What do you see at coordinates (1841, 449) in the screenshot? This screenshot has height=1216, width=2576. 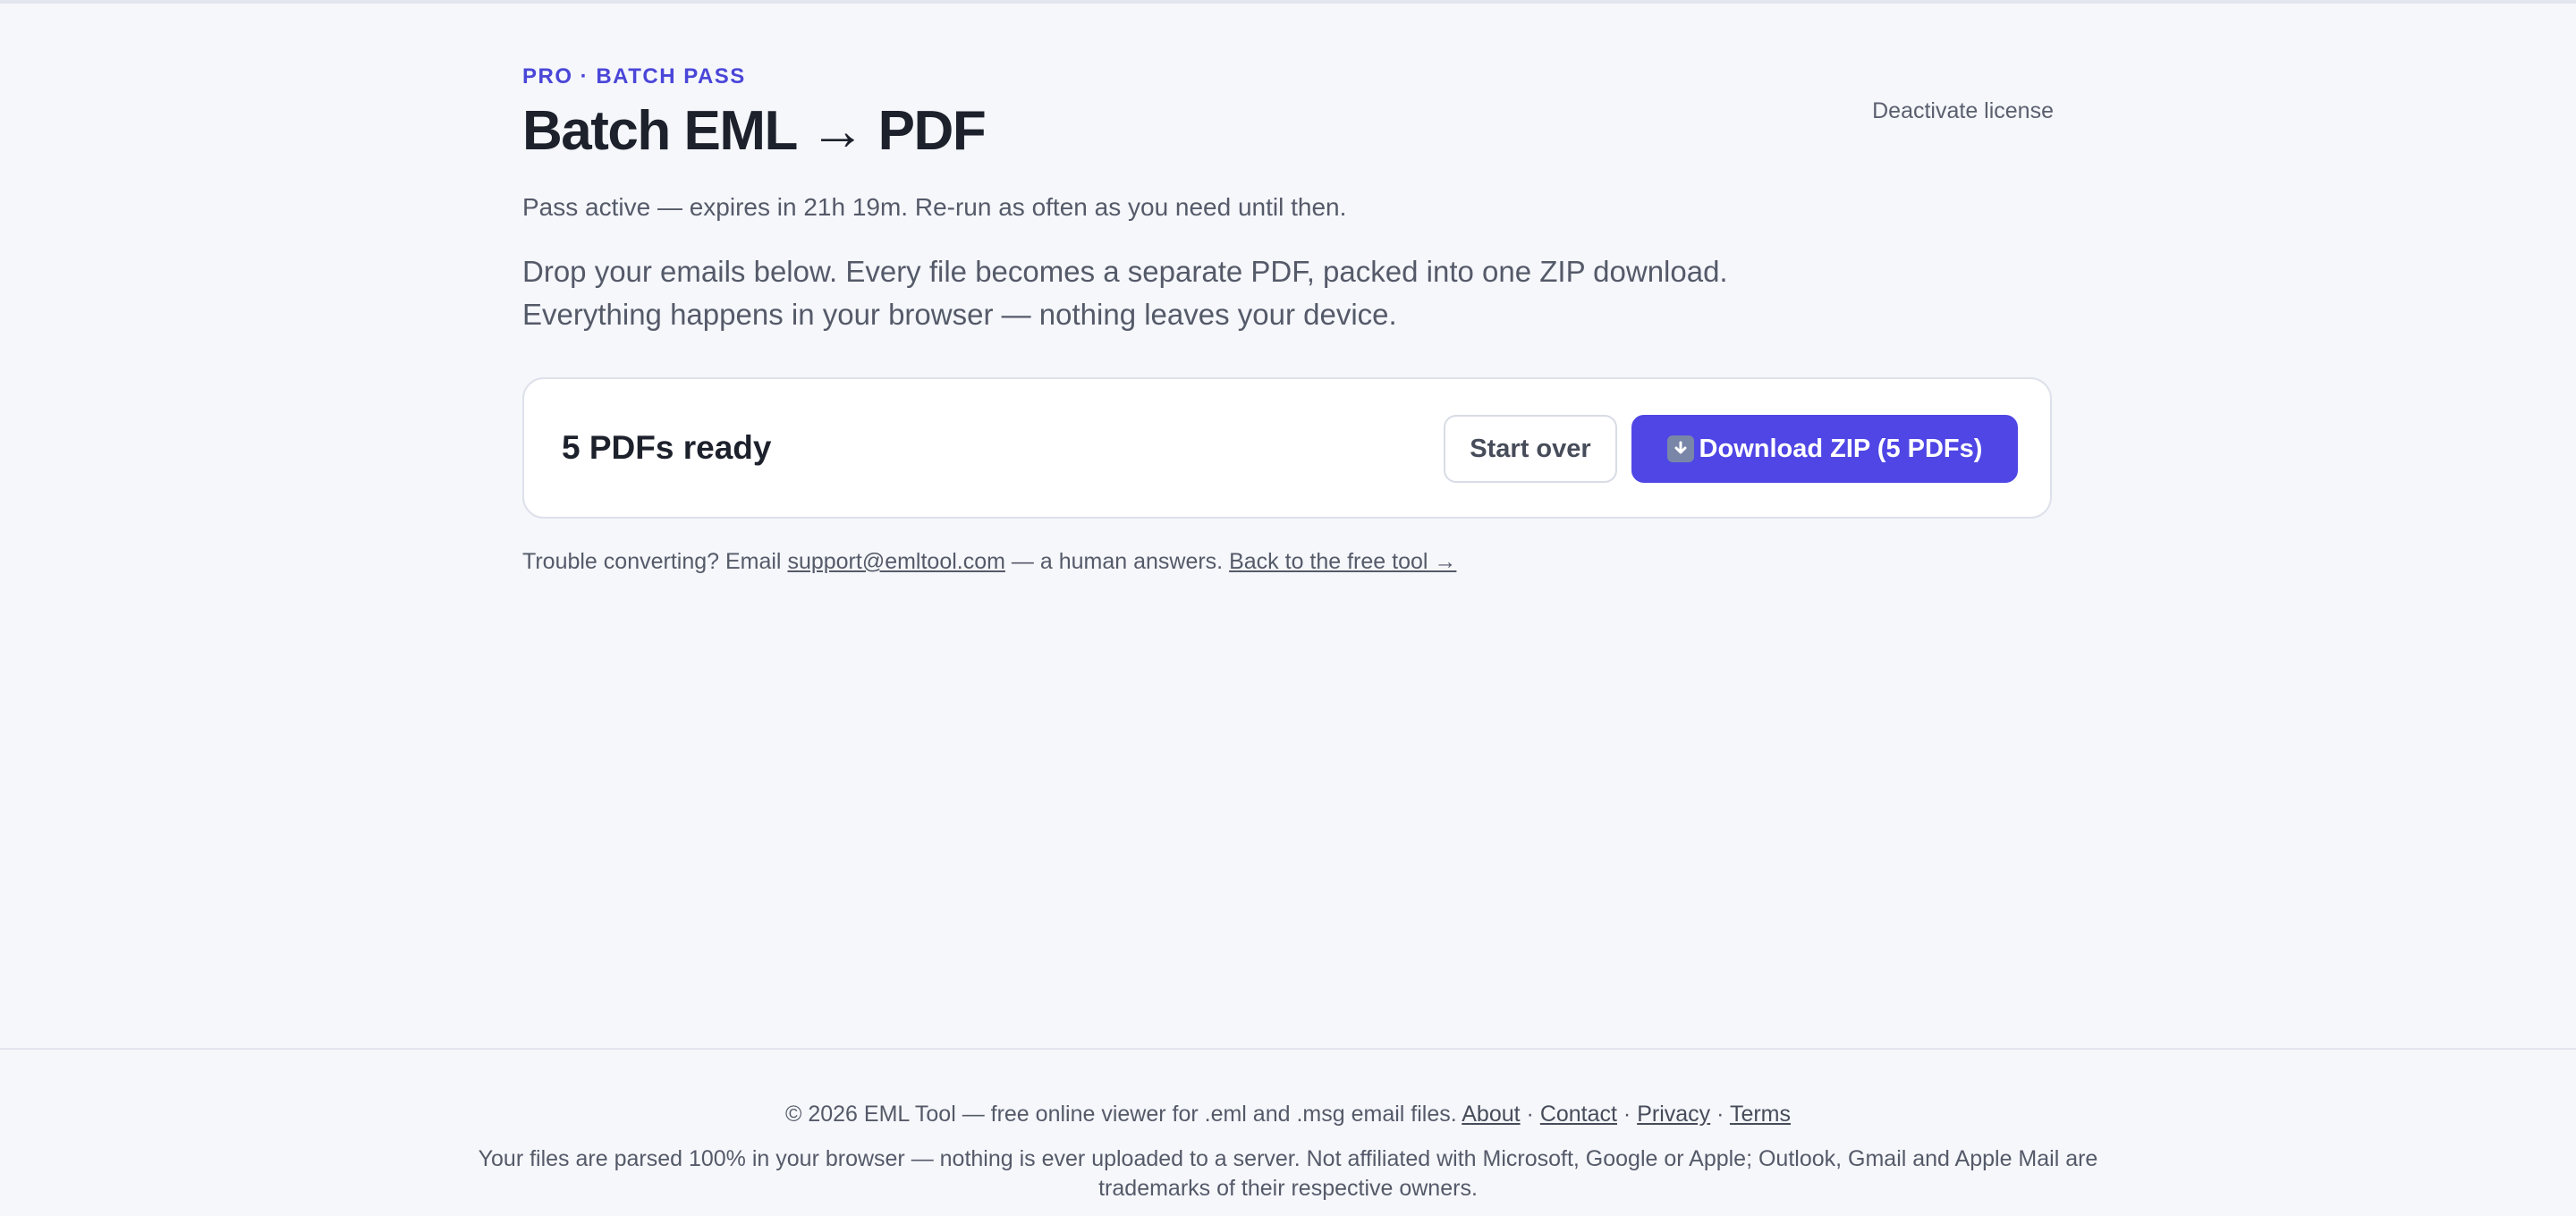 I see `download-zip-label: Download ZIP (5 PDFs)` at bounding box center [1841, 449].